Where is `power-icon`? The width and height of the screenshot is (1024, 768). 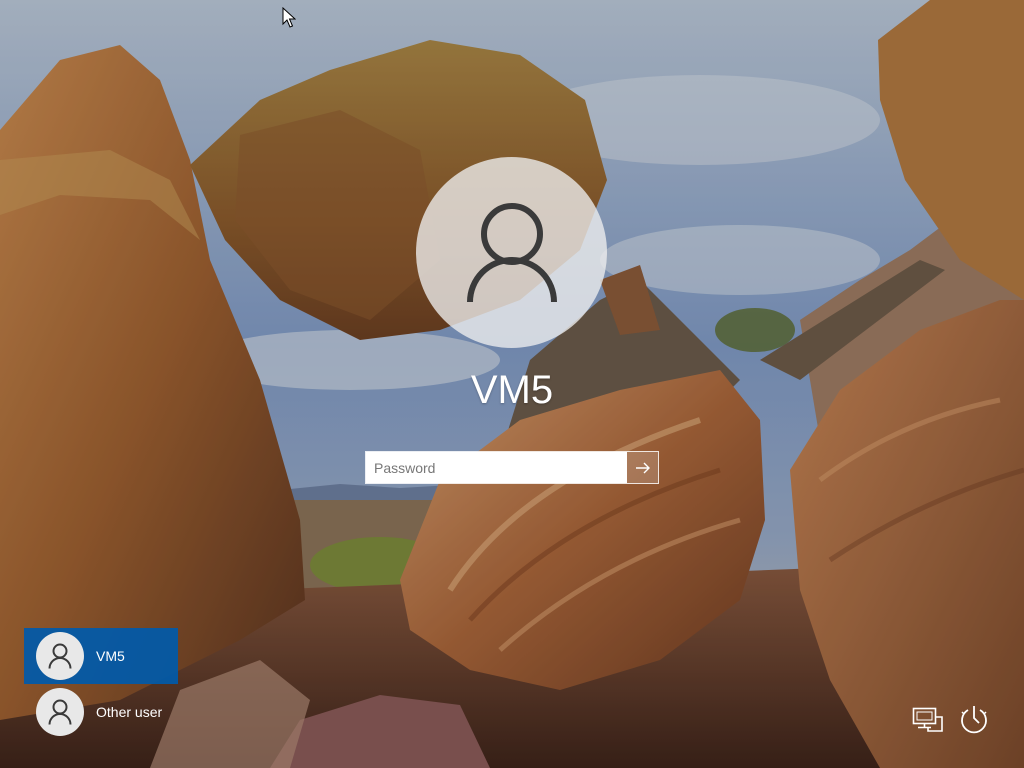
power-icon is located at coordinates (974, 720).